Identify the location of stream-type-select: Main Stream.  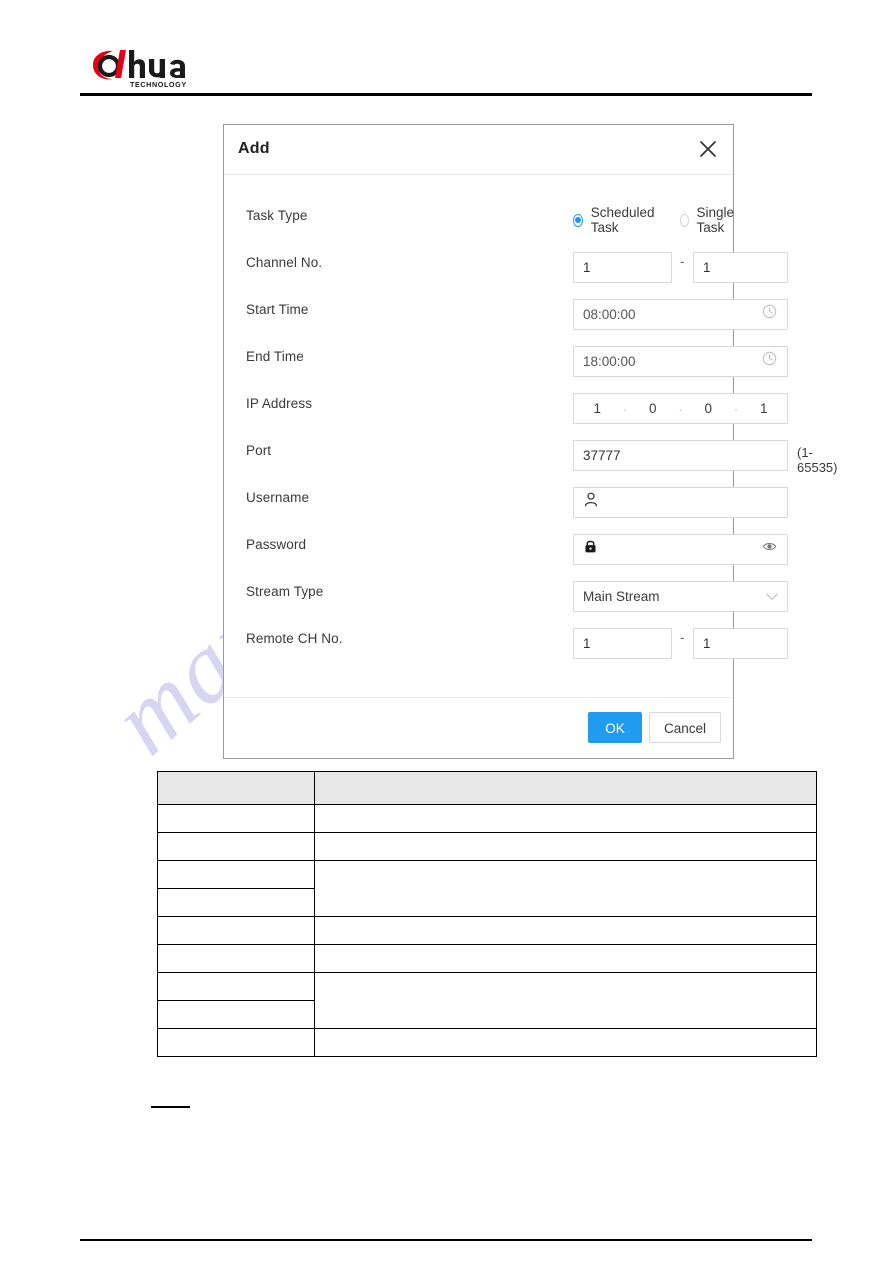
(680, 596).